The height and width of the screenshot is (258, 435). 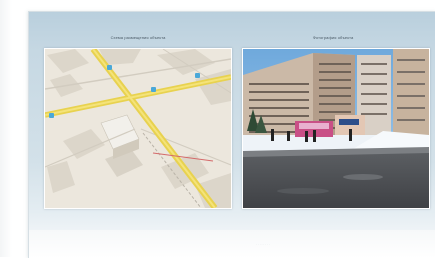 What do you see at coordinates (6, 128) in the screenshot?
I see `left-edge-gutter` at bounding box center [6, 128].